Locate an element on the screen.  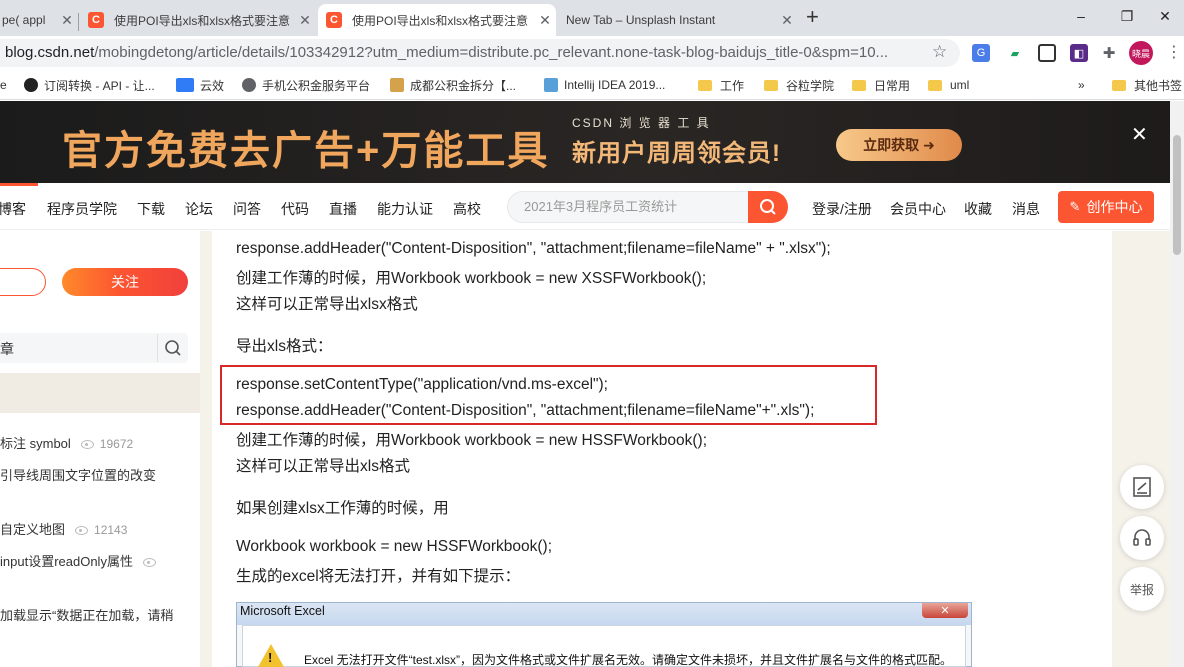
bookmark-star-icon: ☆ is located at coordinates (939, 52).